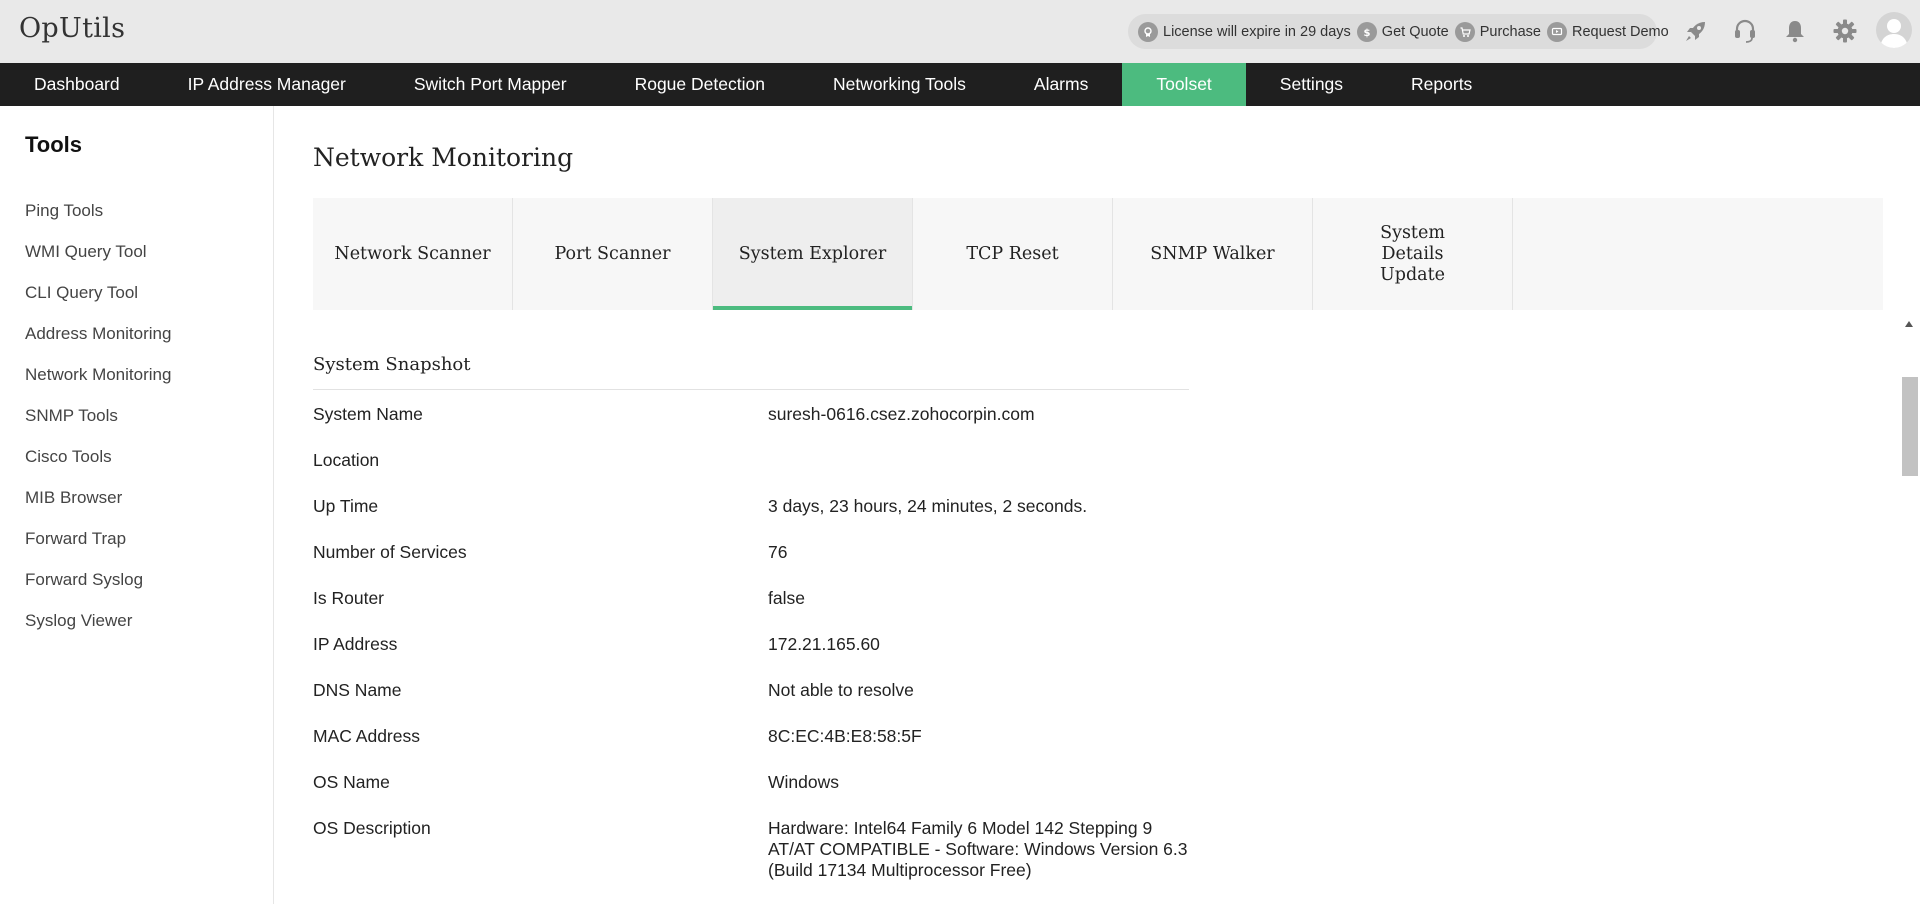 Image resolution: width=1920 pixels, height=904 pixels. I want to click on request-demo-label: Request Demo, so click(1620, 31).